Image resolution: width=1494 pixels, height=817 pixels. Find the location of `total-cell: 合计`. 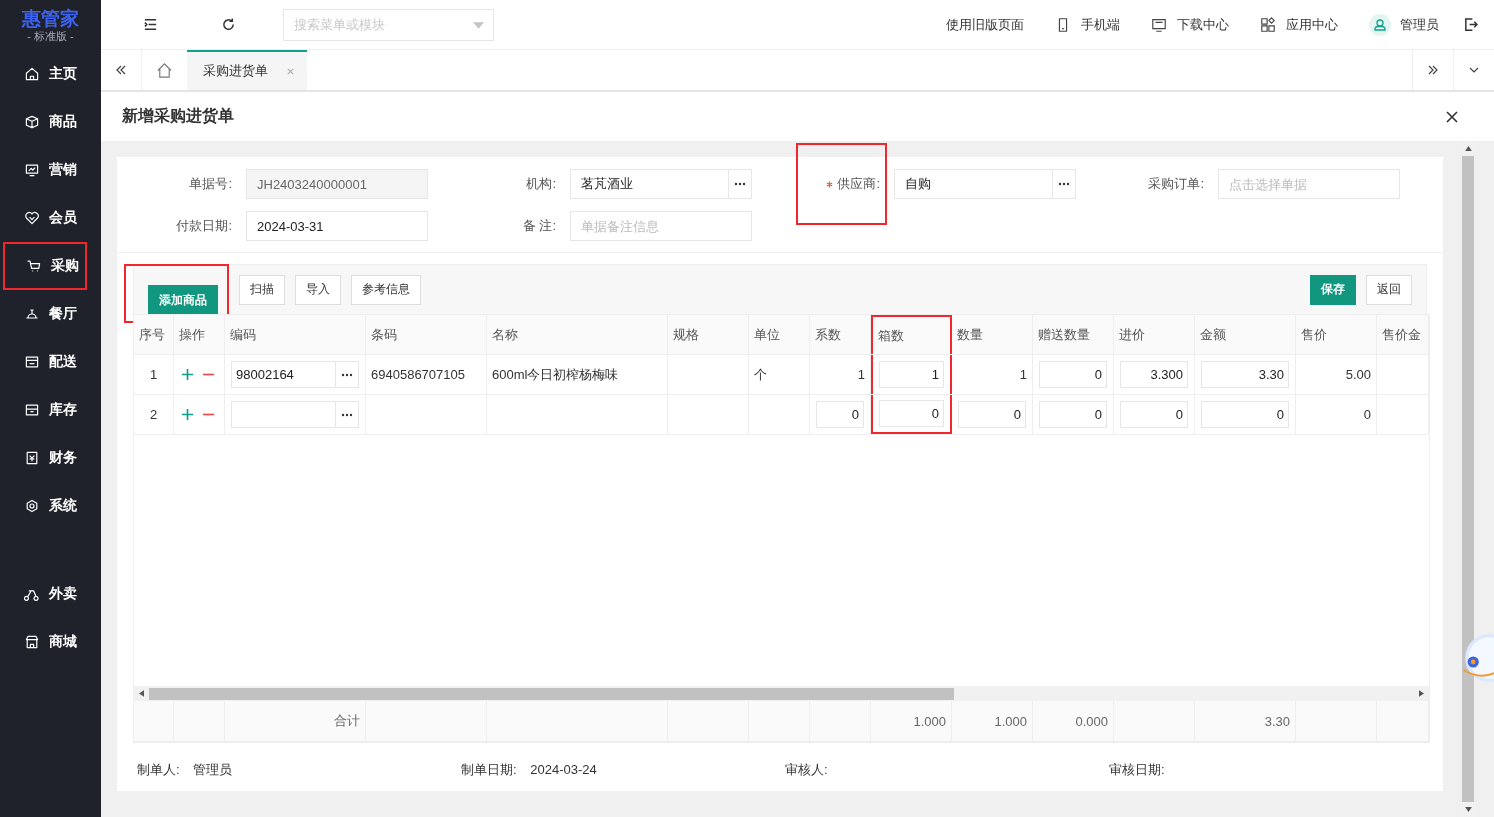

total-cell: 合计 is located at coordinates (295, 721).